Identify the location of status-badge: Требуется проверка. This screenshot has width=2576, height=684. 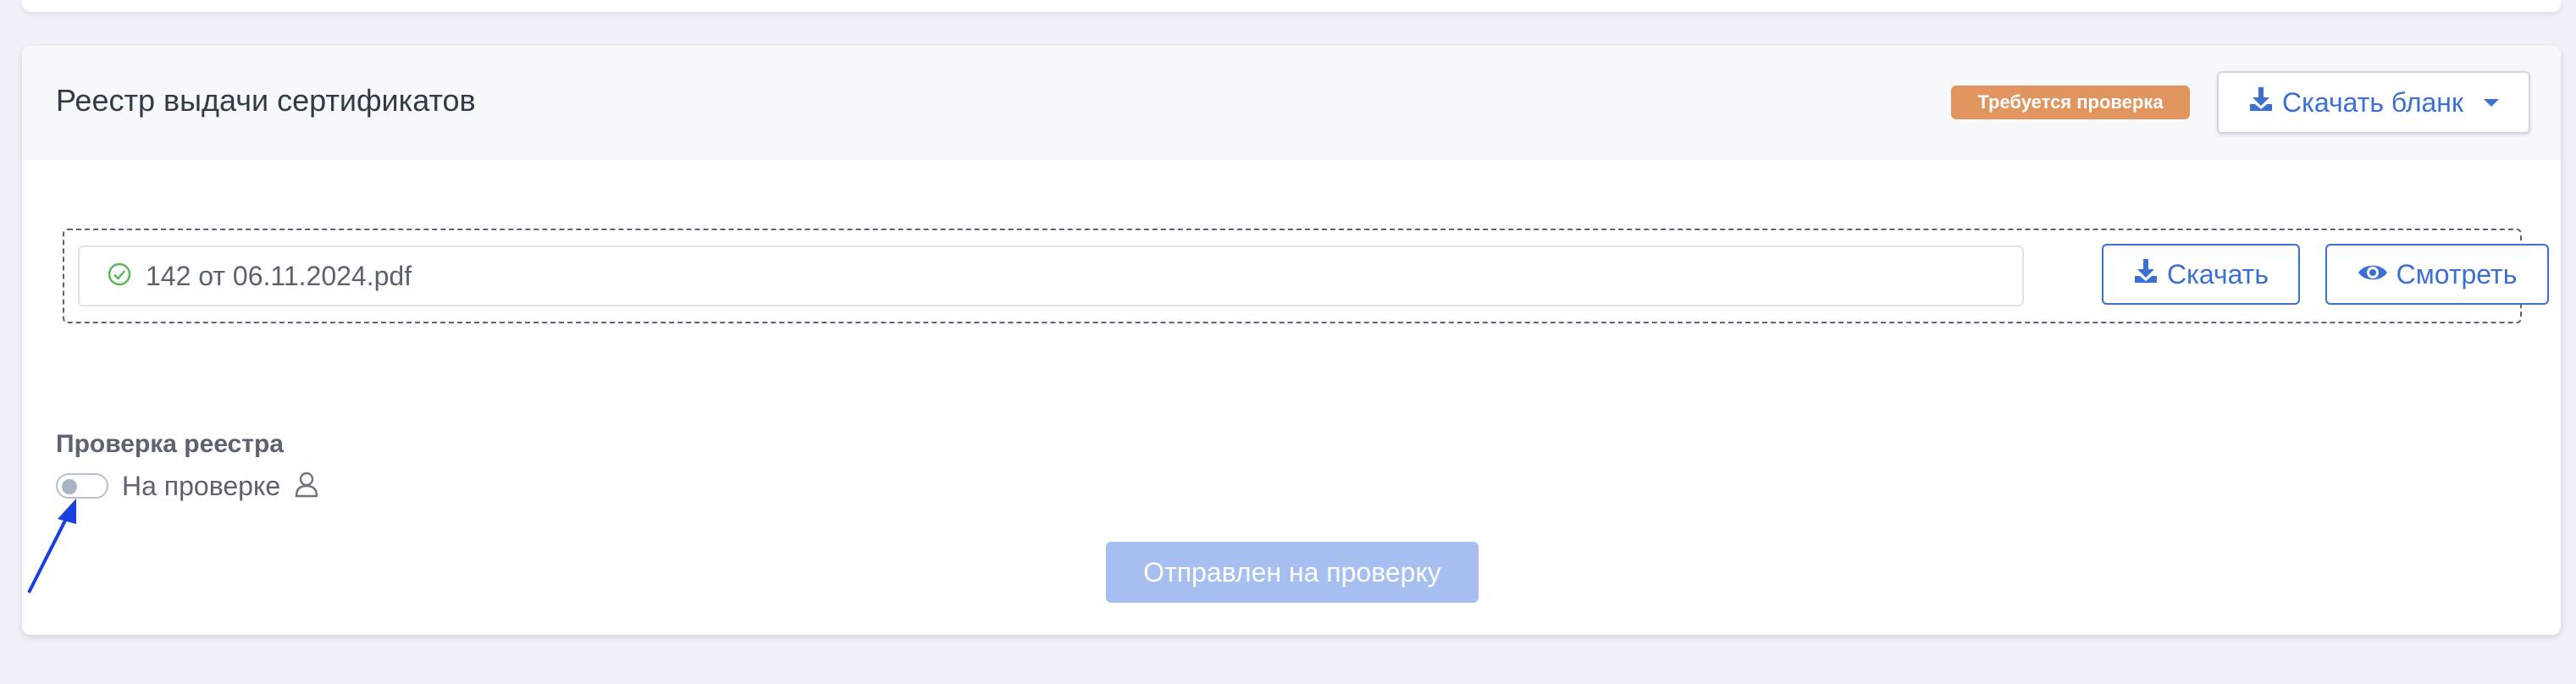
(2070, 102).